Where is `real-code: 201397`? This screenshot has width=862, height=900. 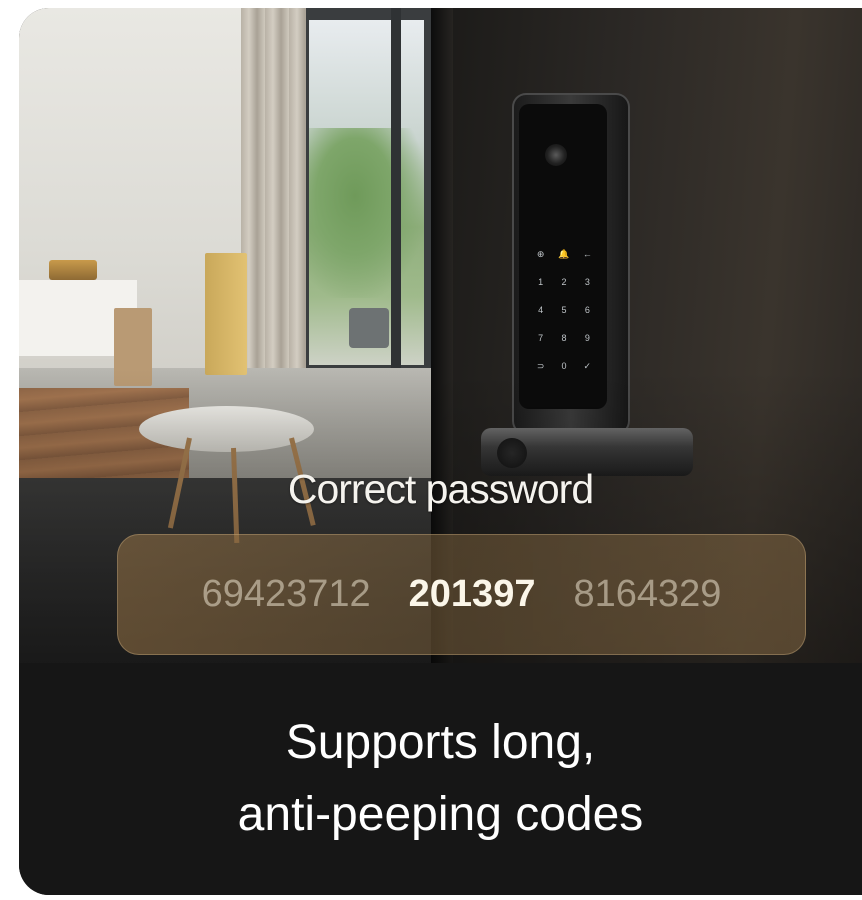
real-code: 201397 is located at coordinates (472, 594).